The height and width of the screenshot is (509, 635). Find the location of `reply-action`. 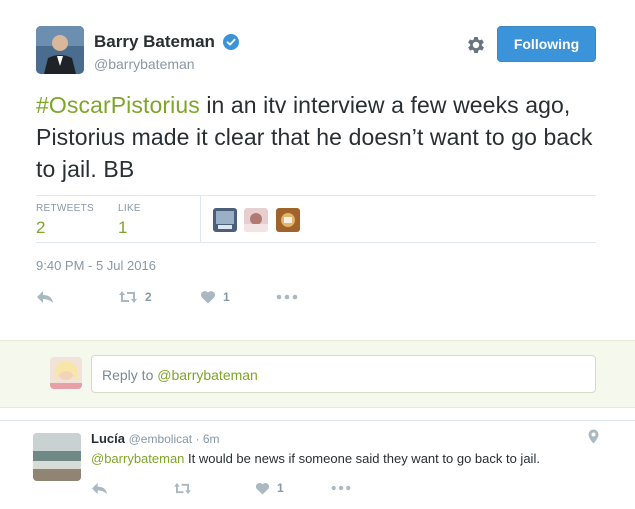

reply-action is located at coordinates (45, 297).